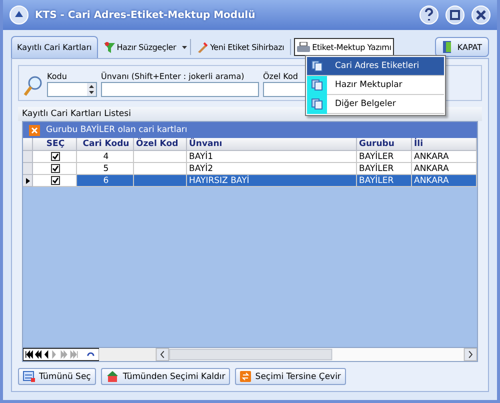 The image size is (500, 403). What do you see at coordinates (272, 157) in the screenshot?
I see `table-cell: BAYİ1` at bounding box center [272, 157].